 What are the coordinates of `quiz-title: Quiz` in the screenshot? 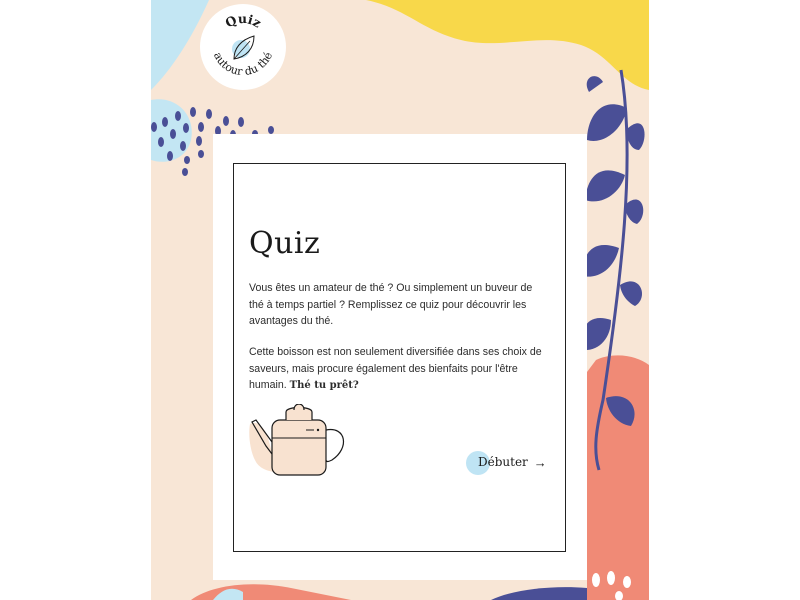 It's located at (285, 243).